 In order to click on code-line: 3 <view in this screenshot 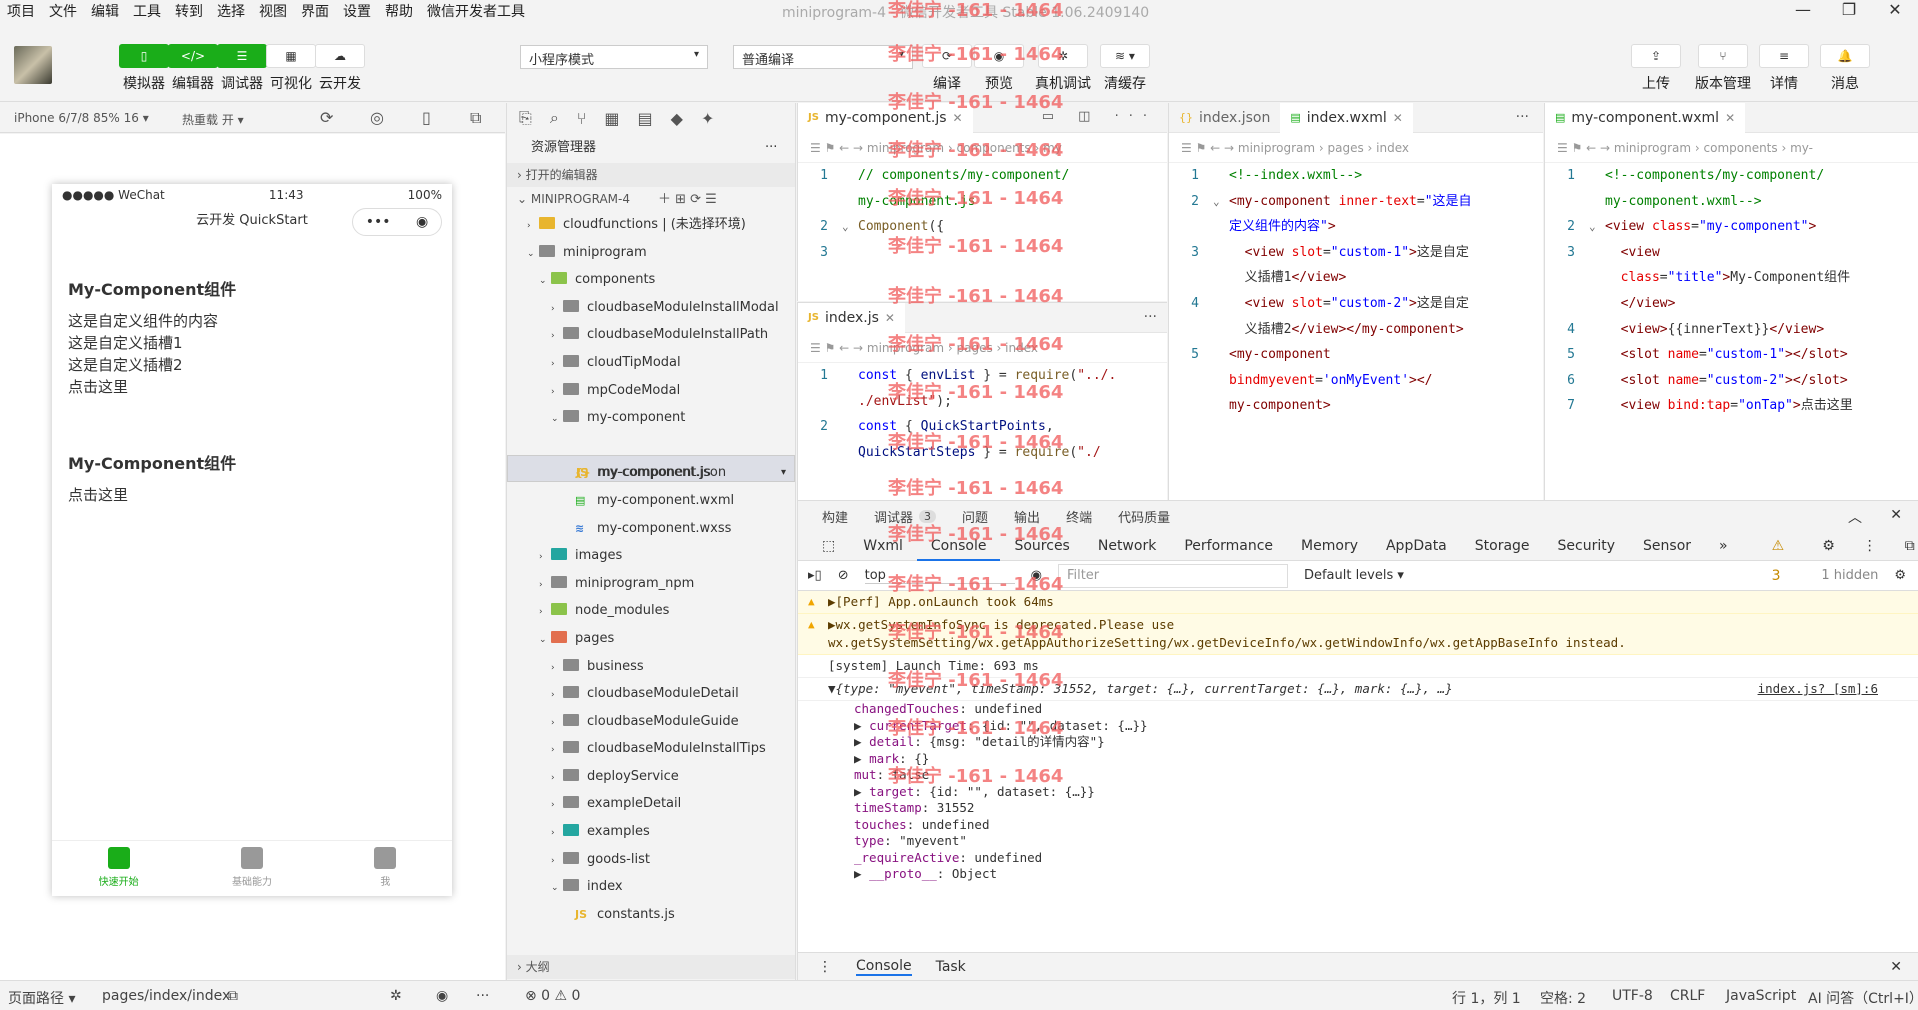, I will do `click(1731, 253)`.